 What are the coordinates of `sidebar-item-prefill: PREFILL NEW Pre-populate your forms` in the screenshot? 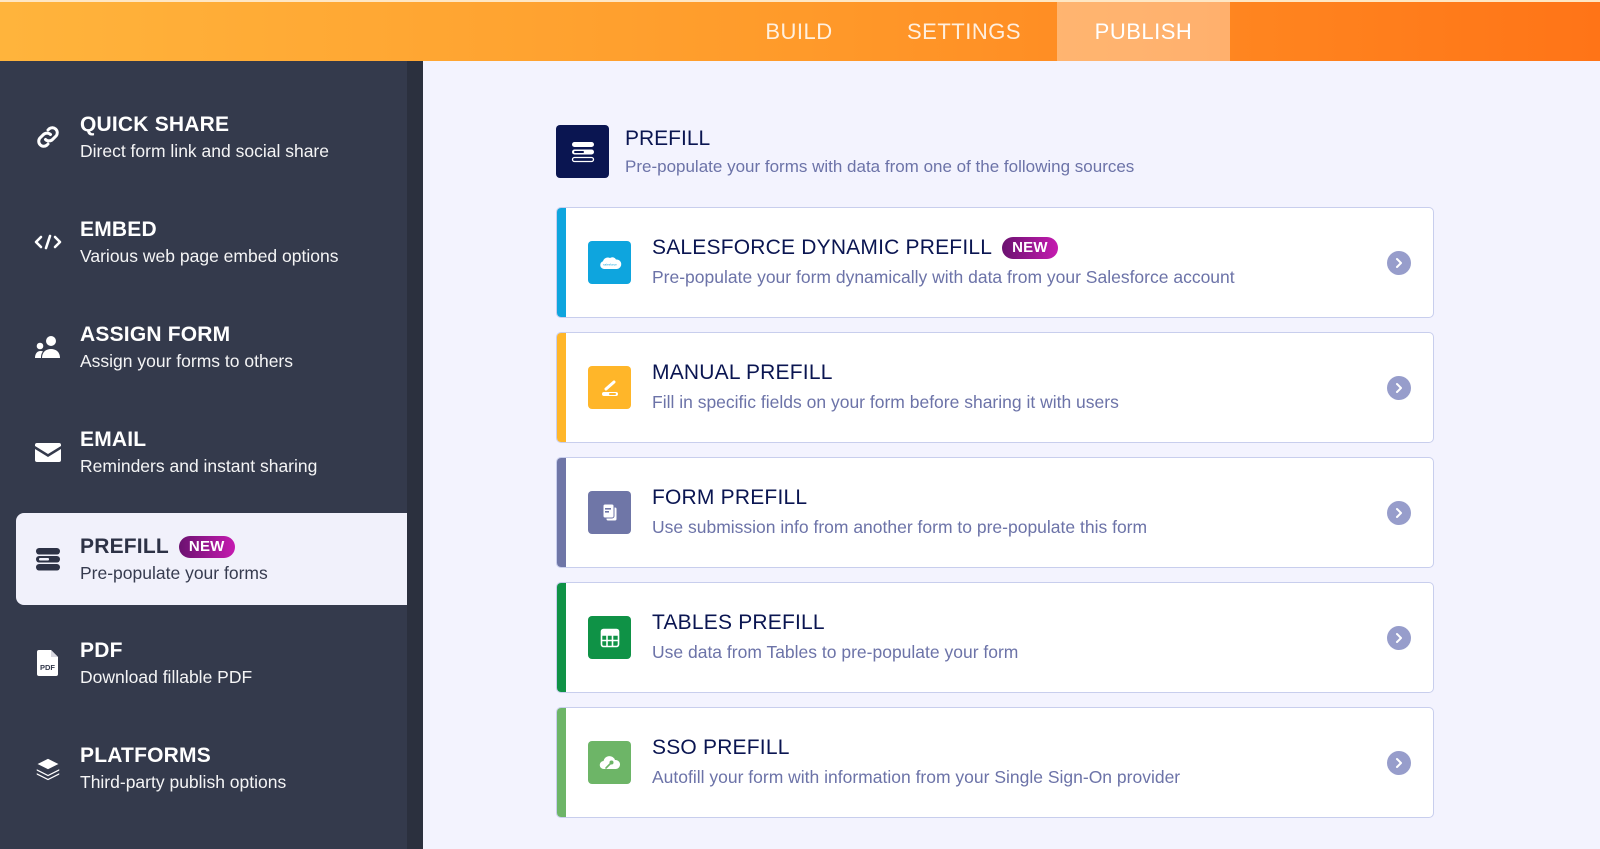 It's located at (211, 559).